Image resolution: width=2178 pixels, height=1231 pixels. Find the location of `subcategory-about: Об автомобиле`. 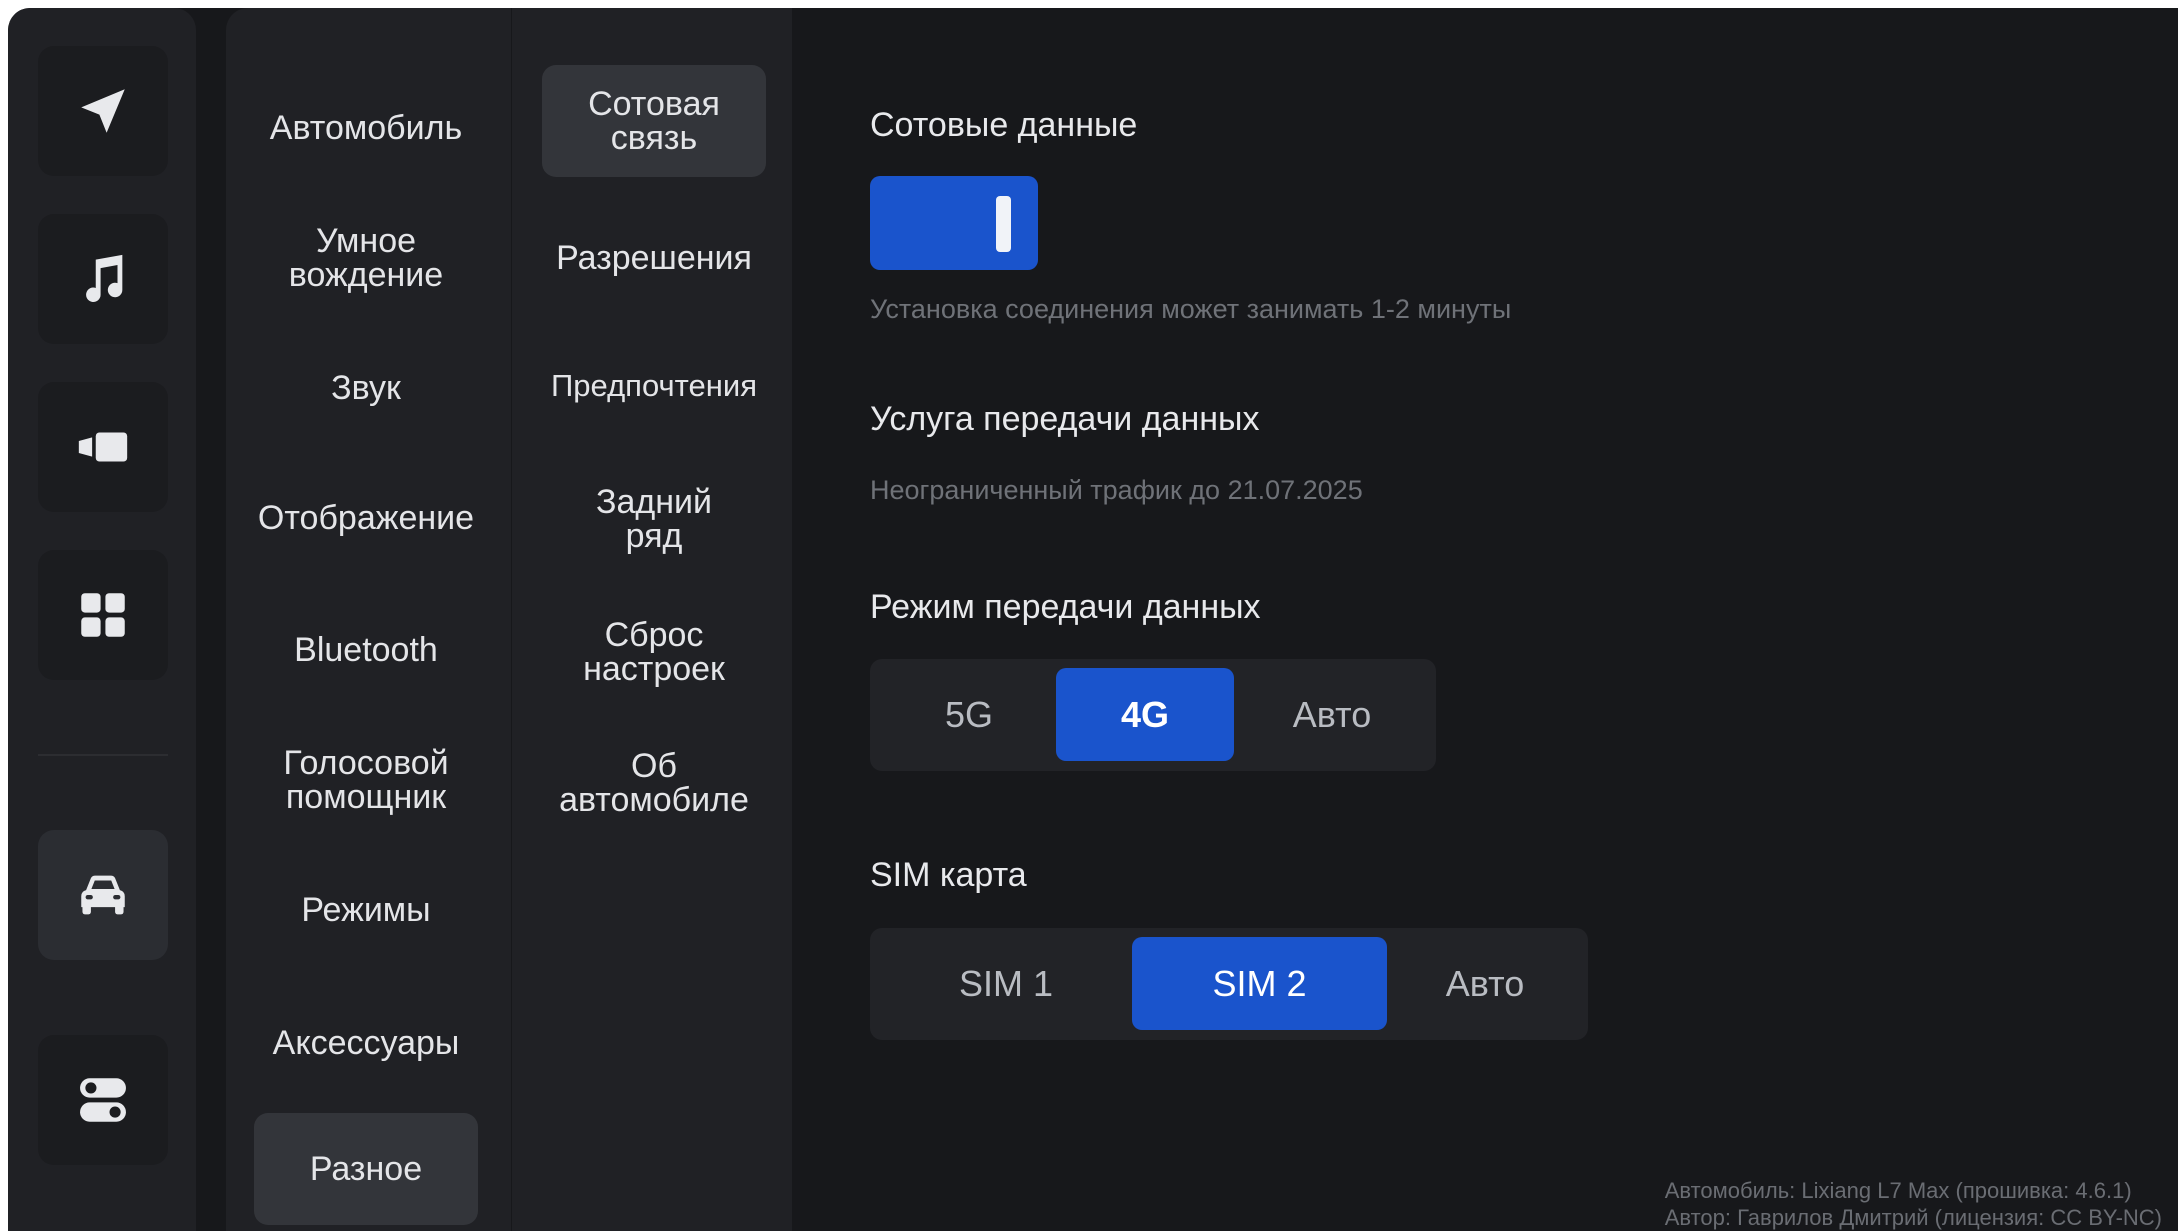

subcategory-about: Об автомобиле is located at coordinates (654, 783).